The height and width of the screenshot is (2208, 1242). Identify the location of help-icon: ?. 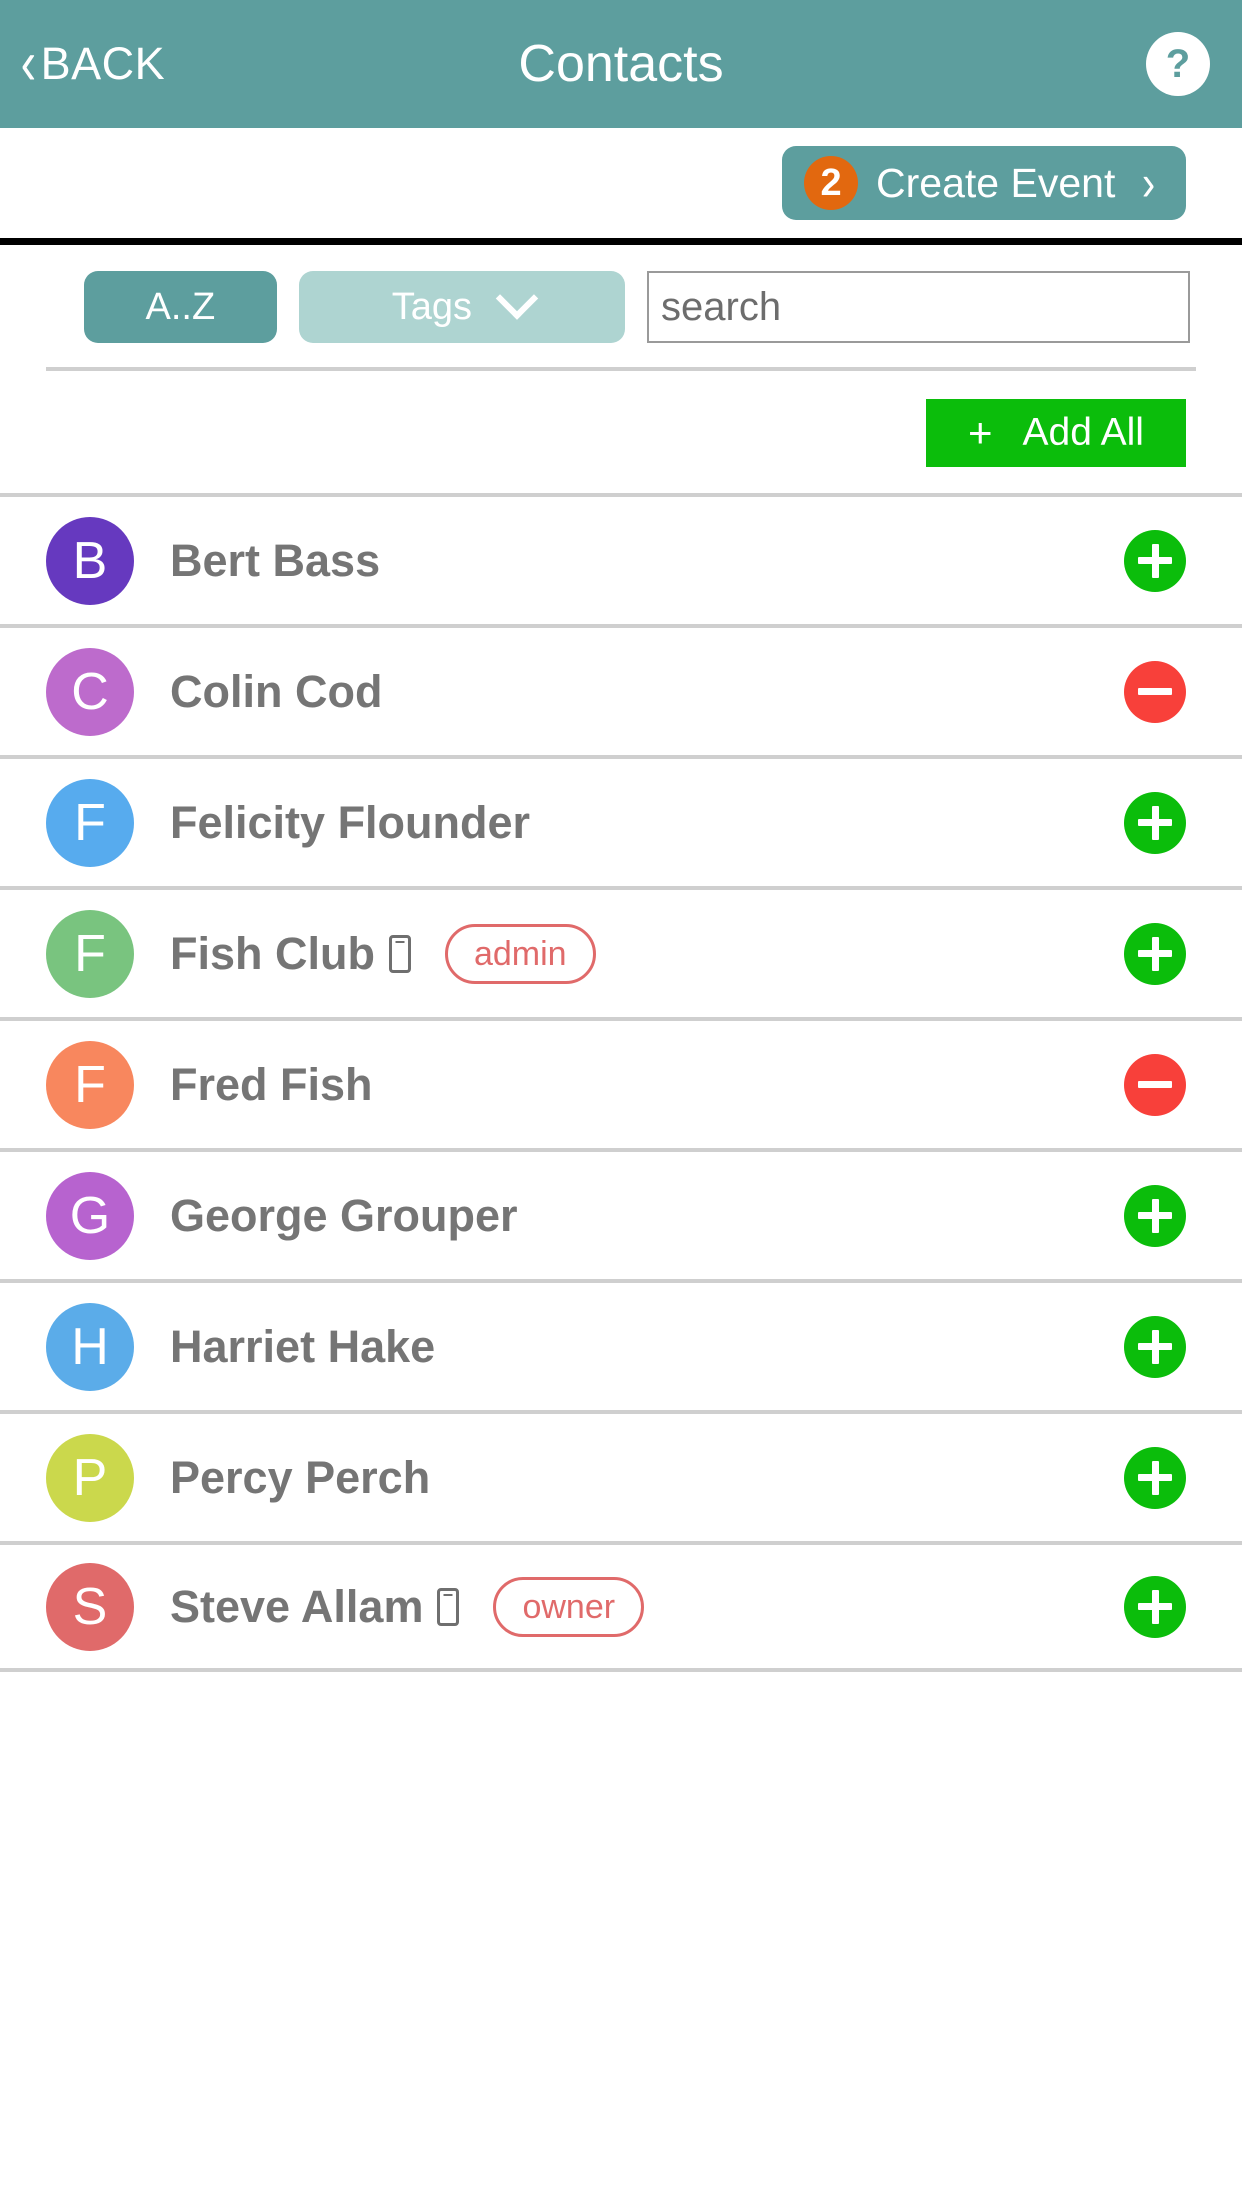
(1178, 64).